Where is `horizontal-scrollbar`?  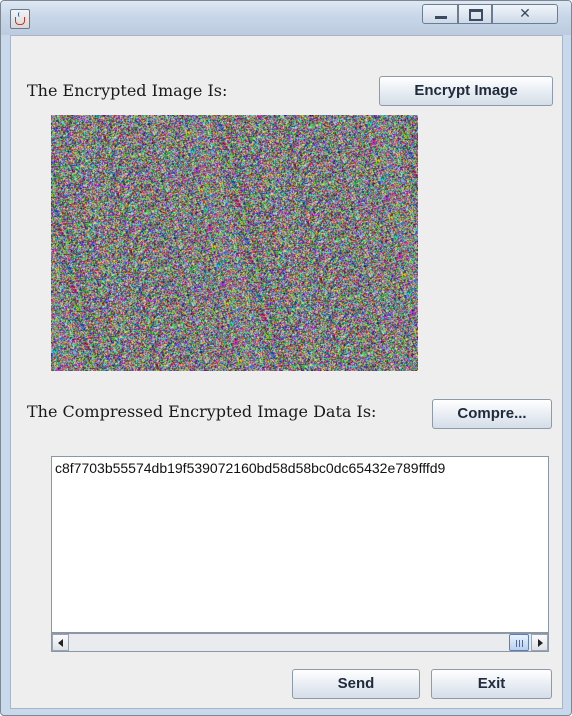 horizontal-scrollbar is located at coordinates (300, 642).